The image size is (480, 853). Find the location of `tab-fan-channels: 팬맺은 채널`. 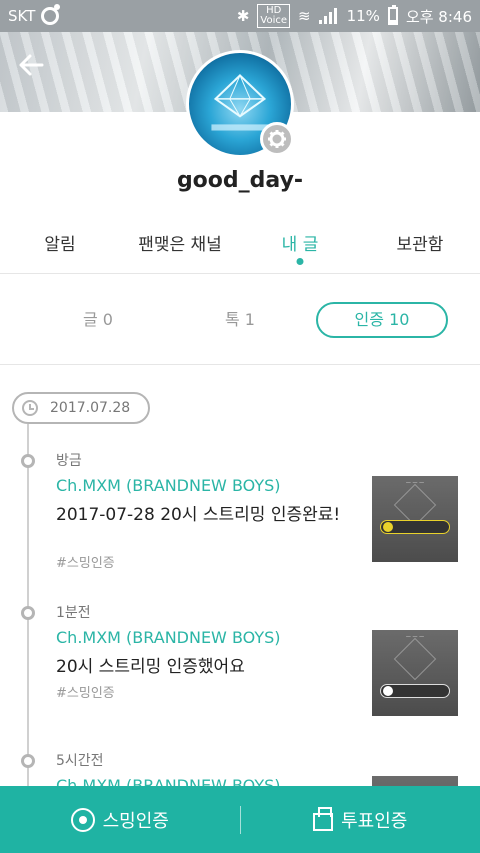

tab-fan-channels: 팬맺은 채널 is located at coordinates (180, 248).